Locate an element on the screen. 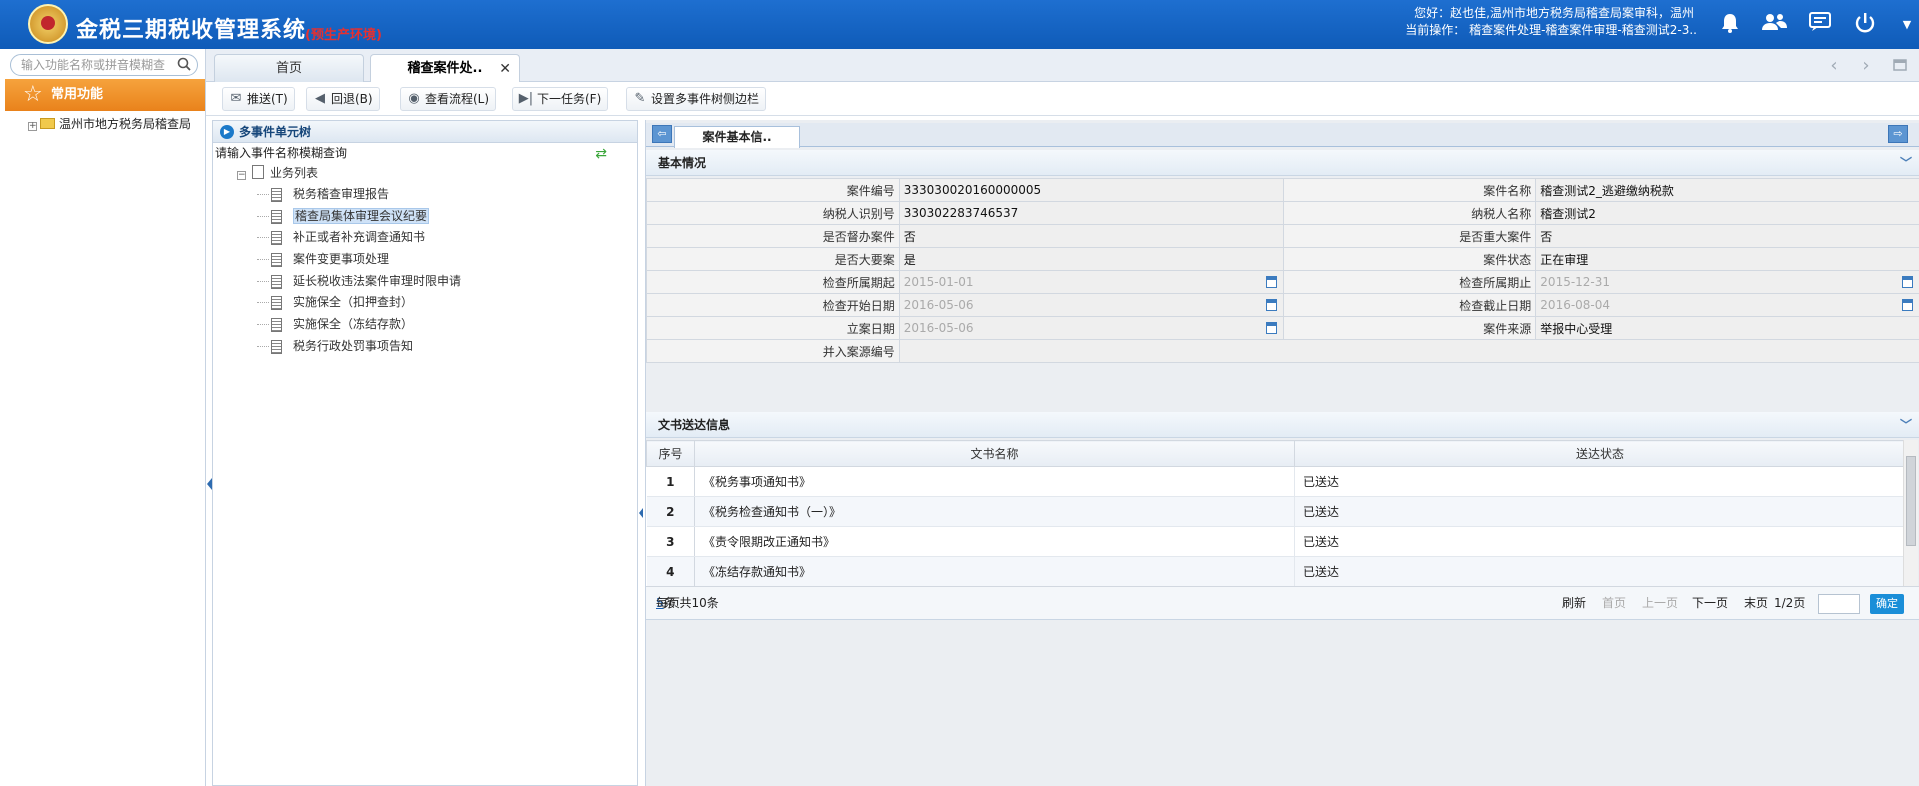  view-flow-button: ◉ 查看流程(L) is located at coordinates (448, 99).